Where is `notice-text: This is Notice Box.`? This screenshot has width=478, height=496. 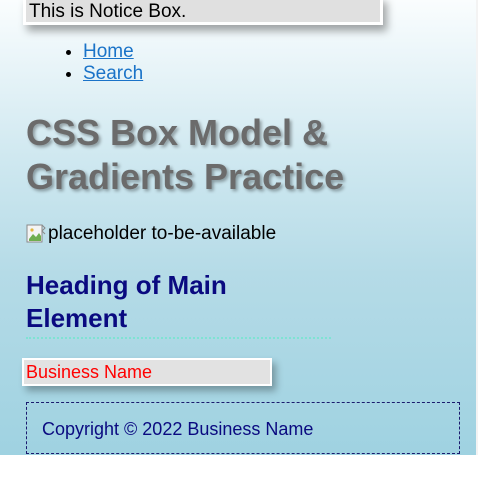
notice-text: This is Notice Box. is located at coordinates (108, 11).